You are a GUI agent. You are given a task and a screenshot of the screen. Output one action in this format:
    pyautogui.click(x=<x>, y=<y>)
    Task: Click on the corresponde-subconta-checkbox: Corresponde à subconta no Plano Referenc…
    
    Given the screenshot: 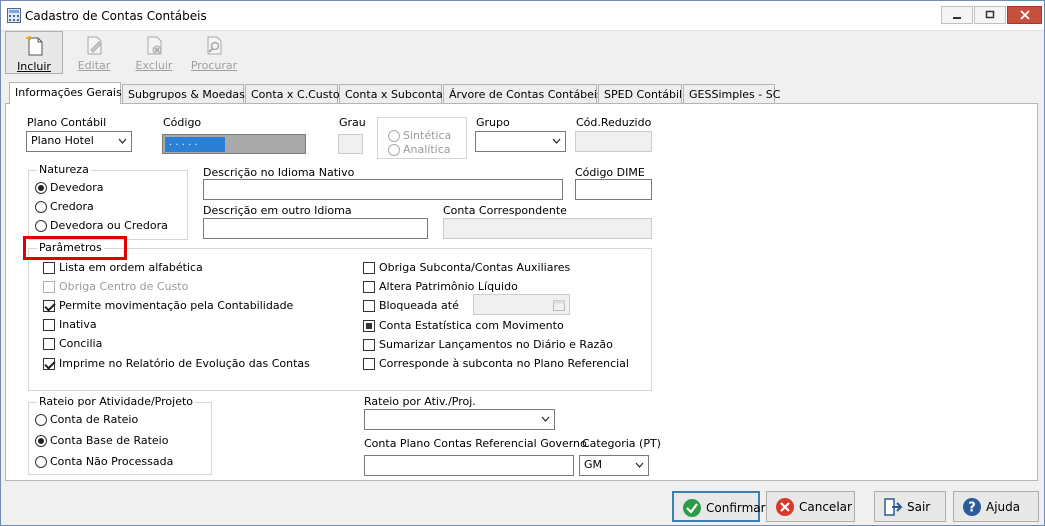 What is the action you would take?
    pyautogui.click(x=496, y=363)
    